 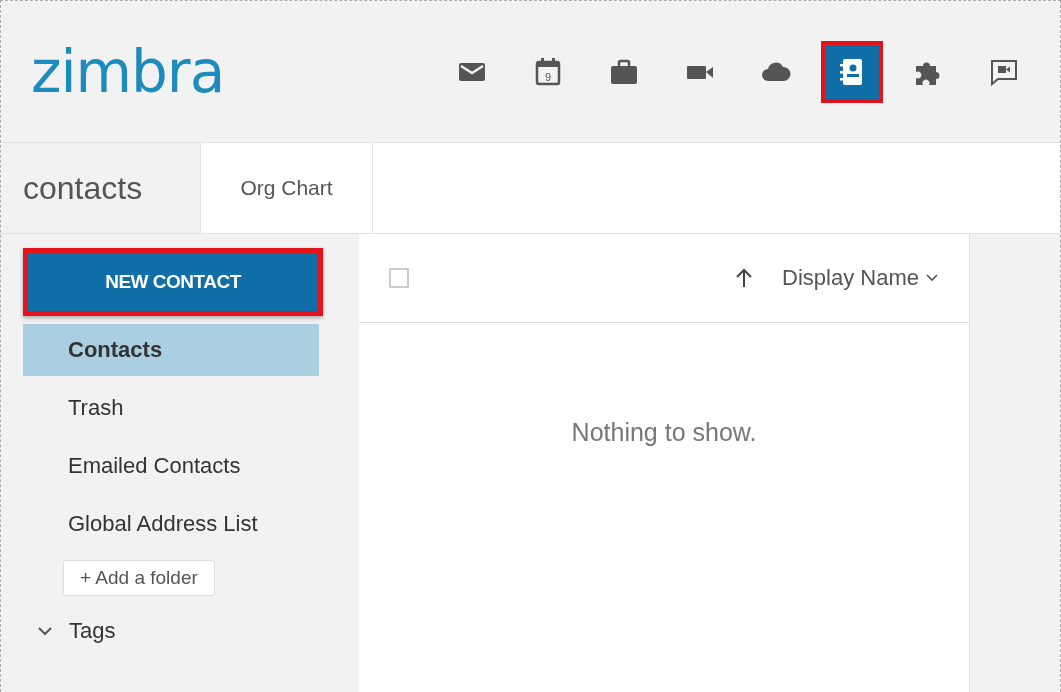 I want to click on empty-message: Nothing to show., so click(x=664, y=432).